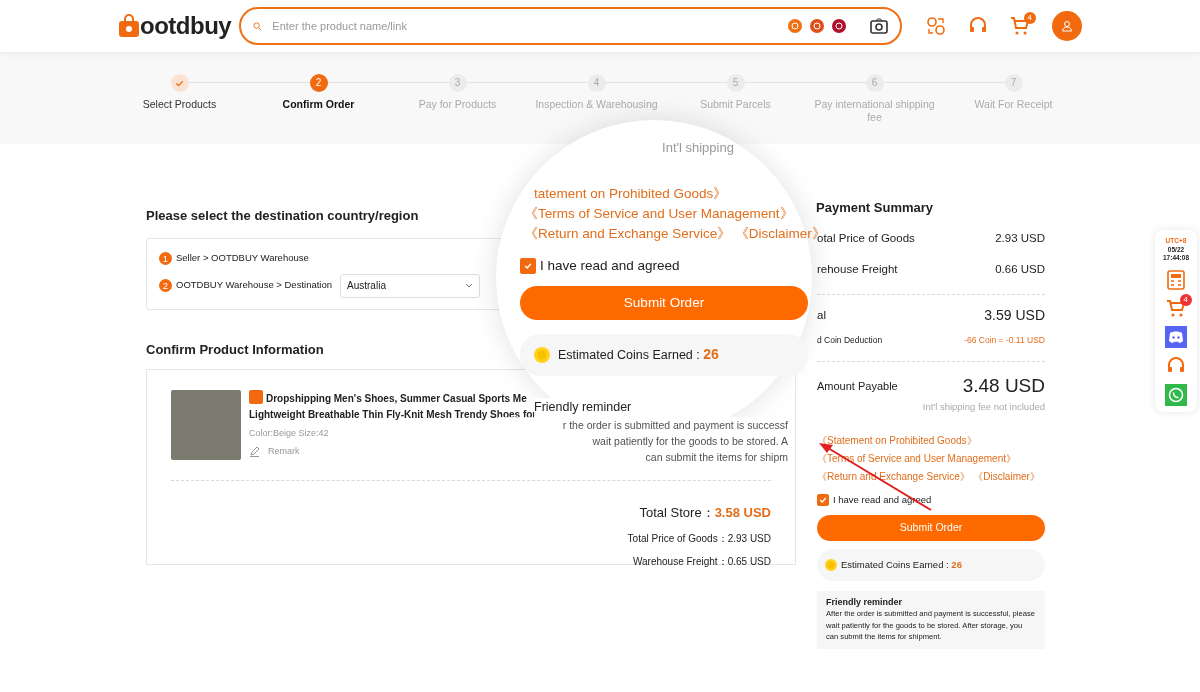  What do you see at coordinates (857, 386) in the screenshot?
I see `summary-label: Amount Payable` at bounding box center [857, 386].